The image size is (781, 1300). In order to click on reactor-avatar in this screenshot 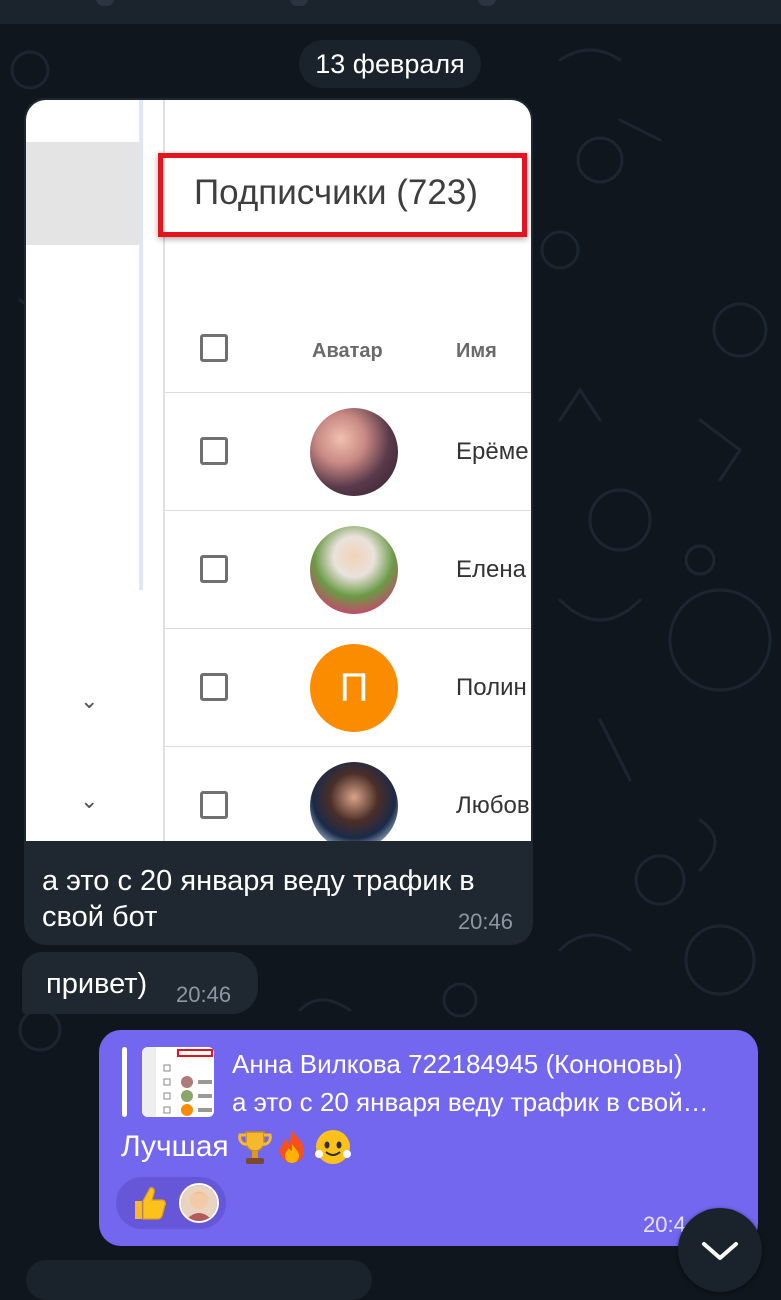, I will do `click(199, 1203)`.